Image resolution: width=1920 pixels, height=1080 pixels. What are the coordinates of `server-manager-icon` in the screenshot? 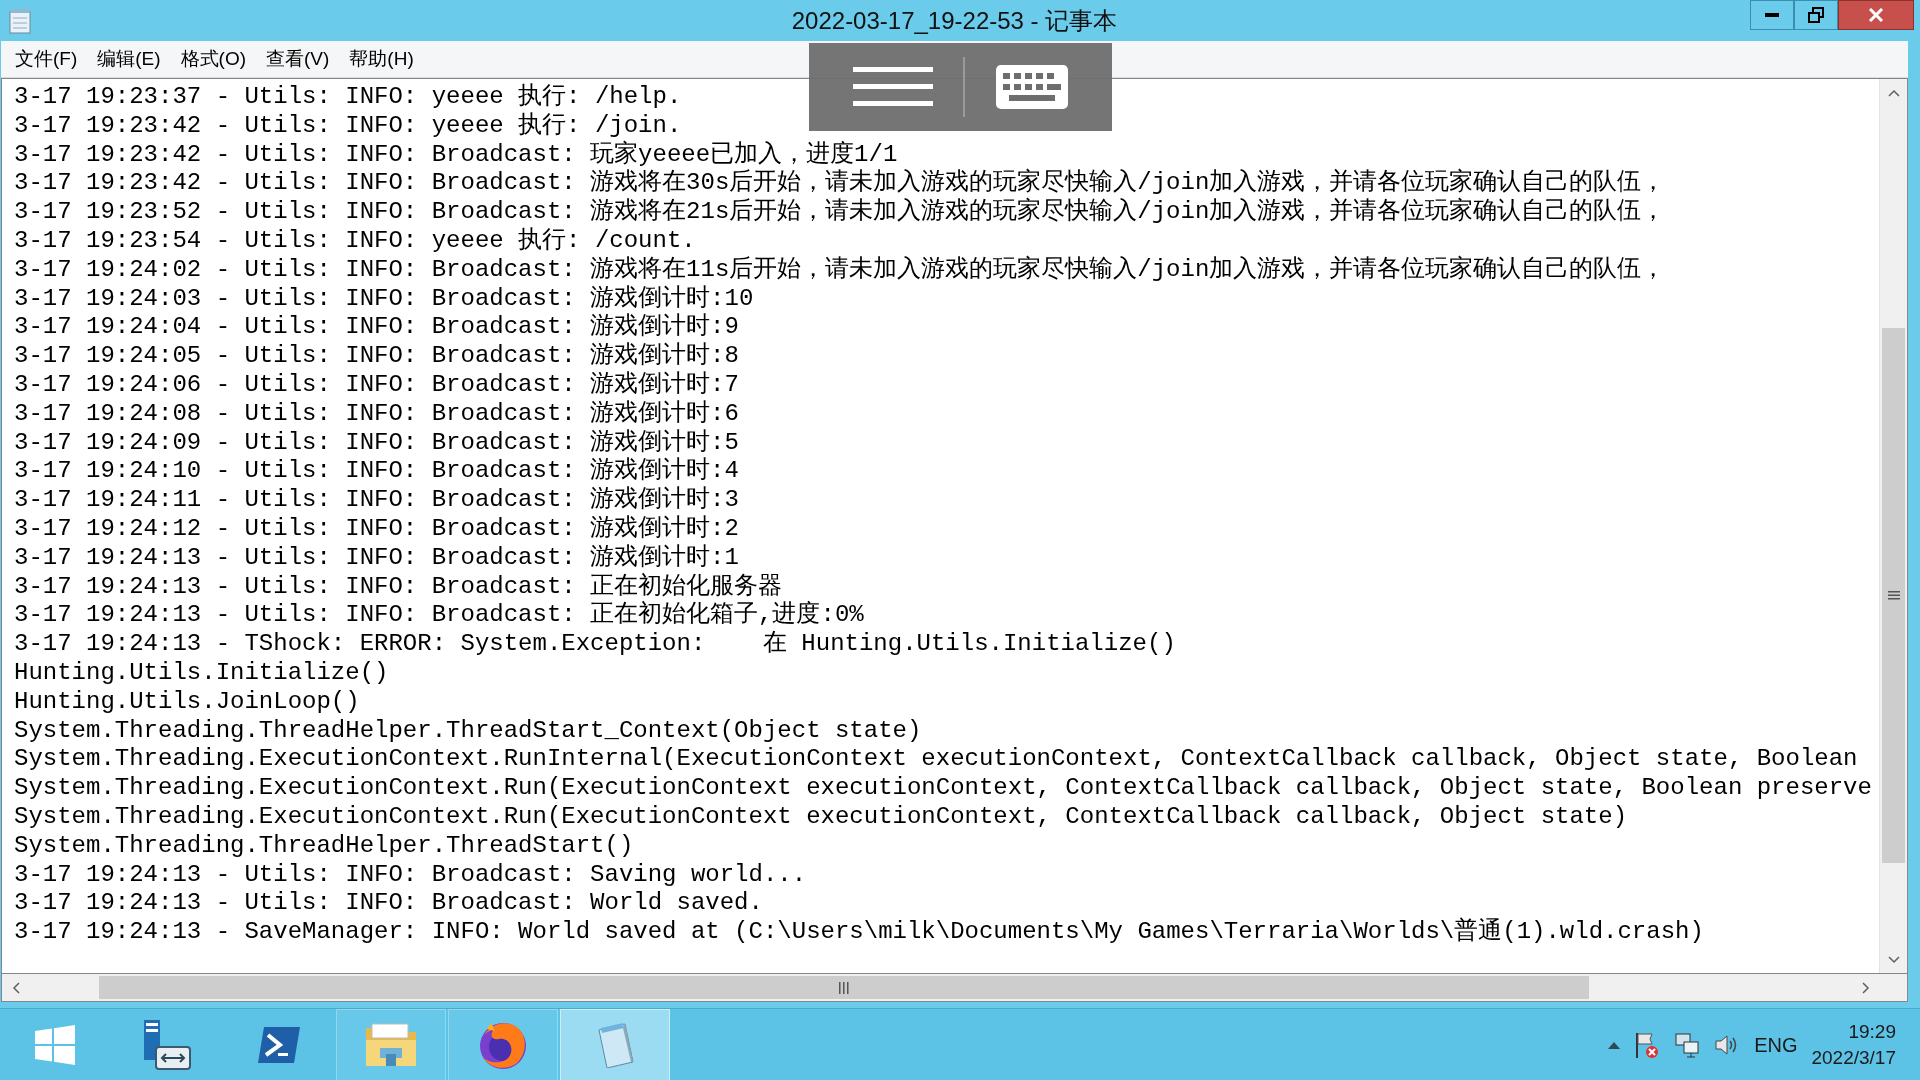 It's located at (167, 1044).